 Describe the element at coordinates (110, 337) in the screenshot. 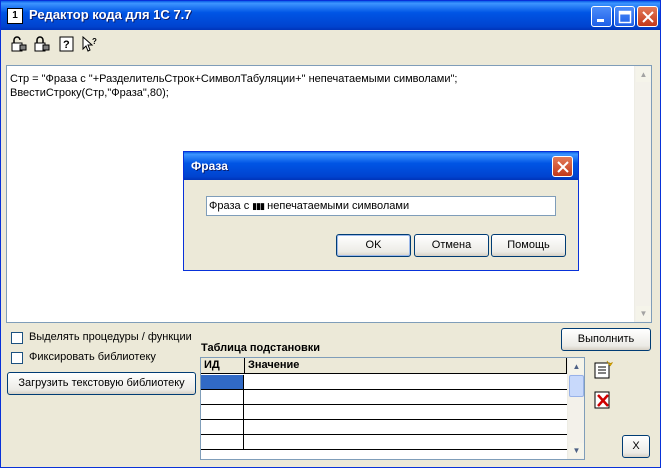

I see `checkbox-label: Выделять процедуры / функции` at that location.